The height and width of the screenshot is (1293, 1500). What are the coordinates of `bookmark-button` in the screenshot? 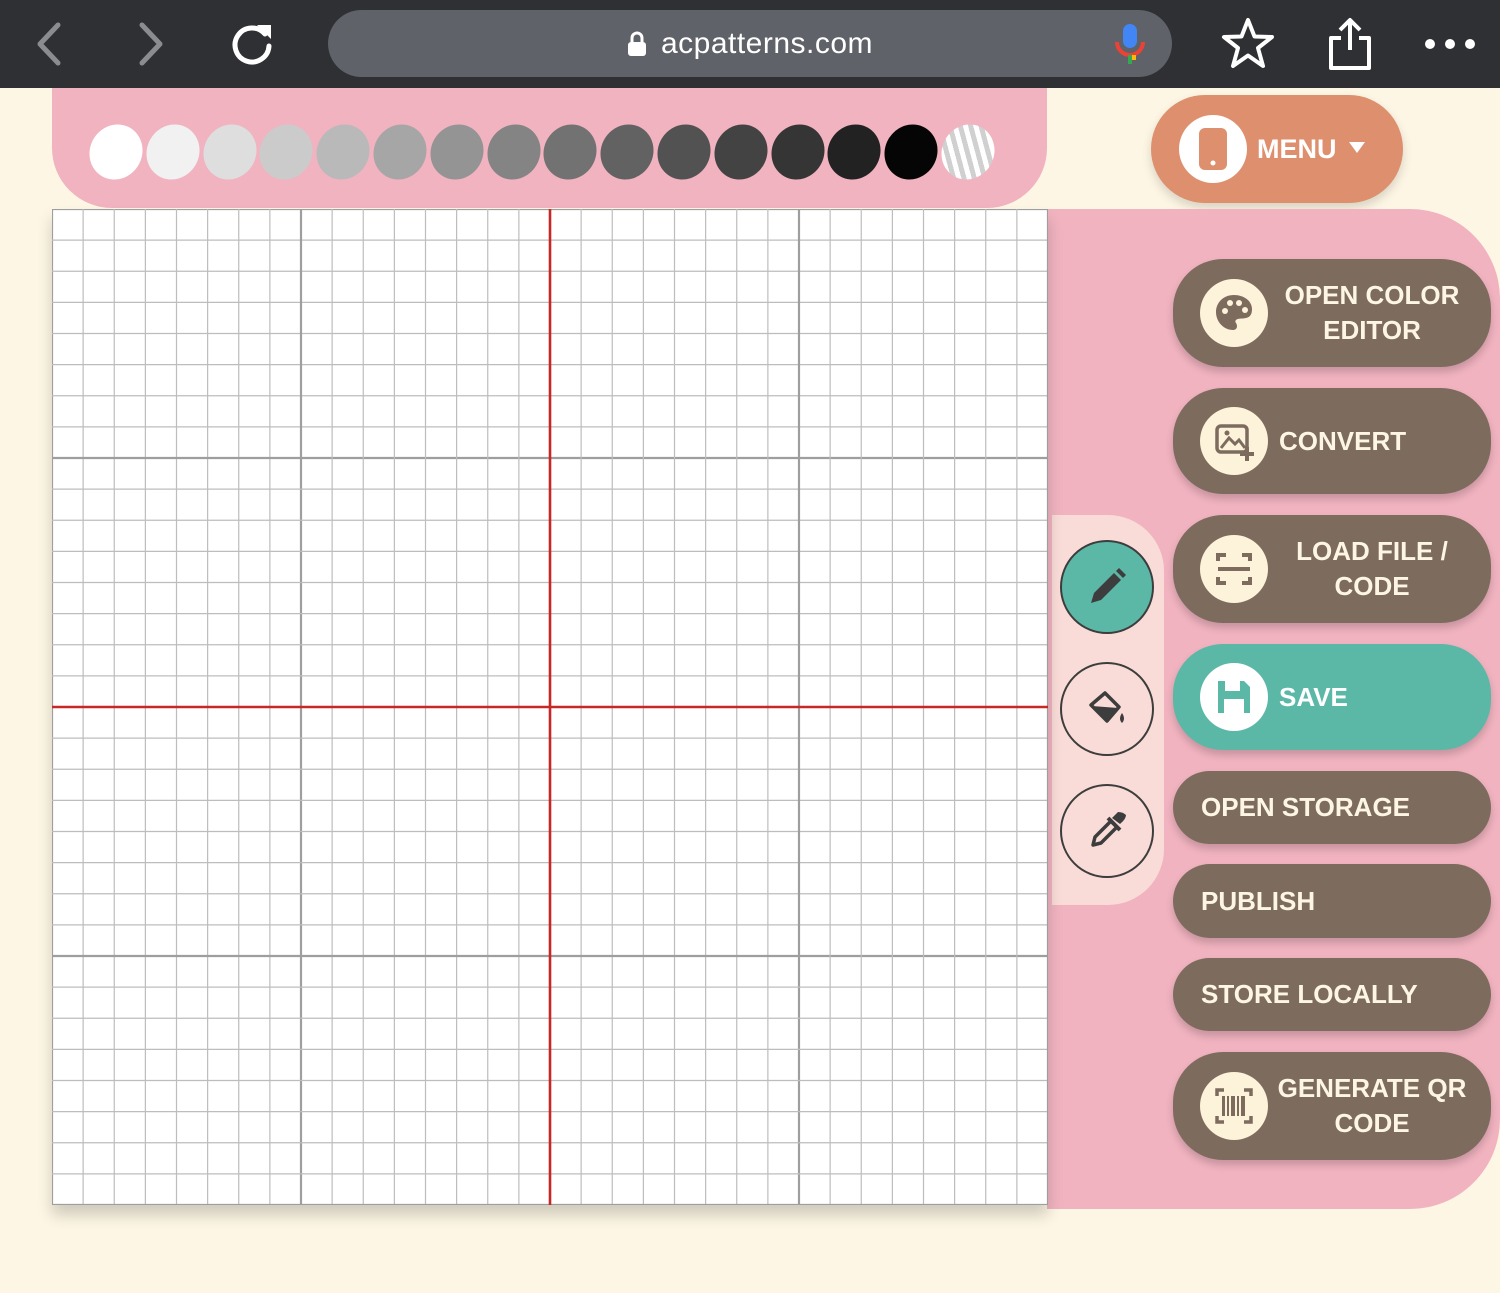 It's located at (1248, 44).